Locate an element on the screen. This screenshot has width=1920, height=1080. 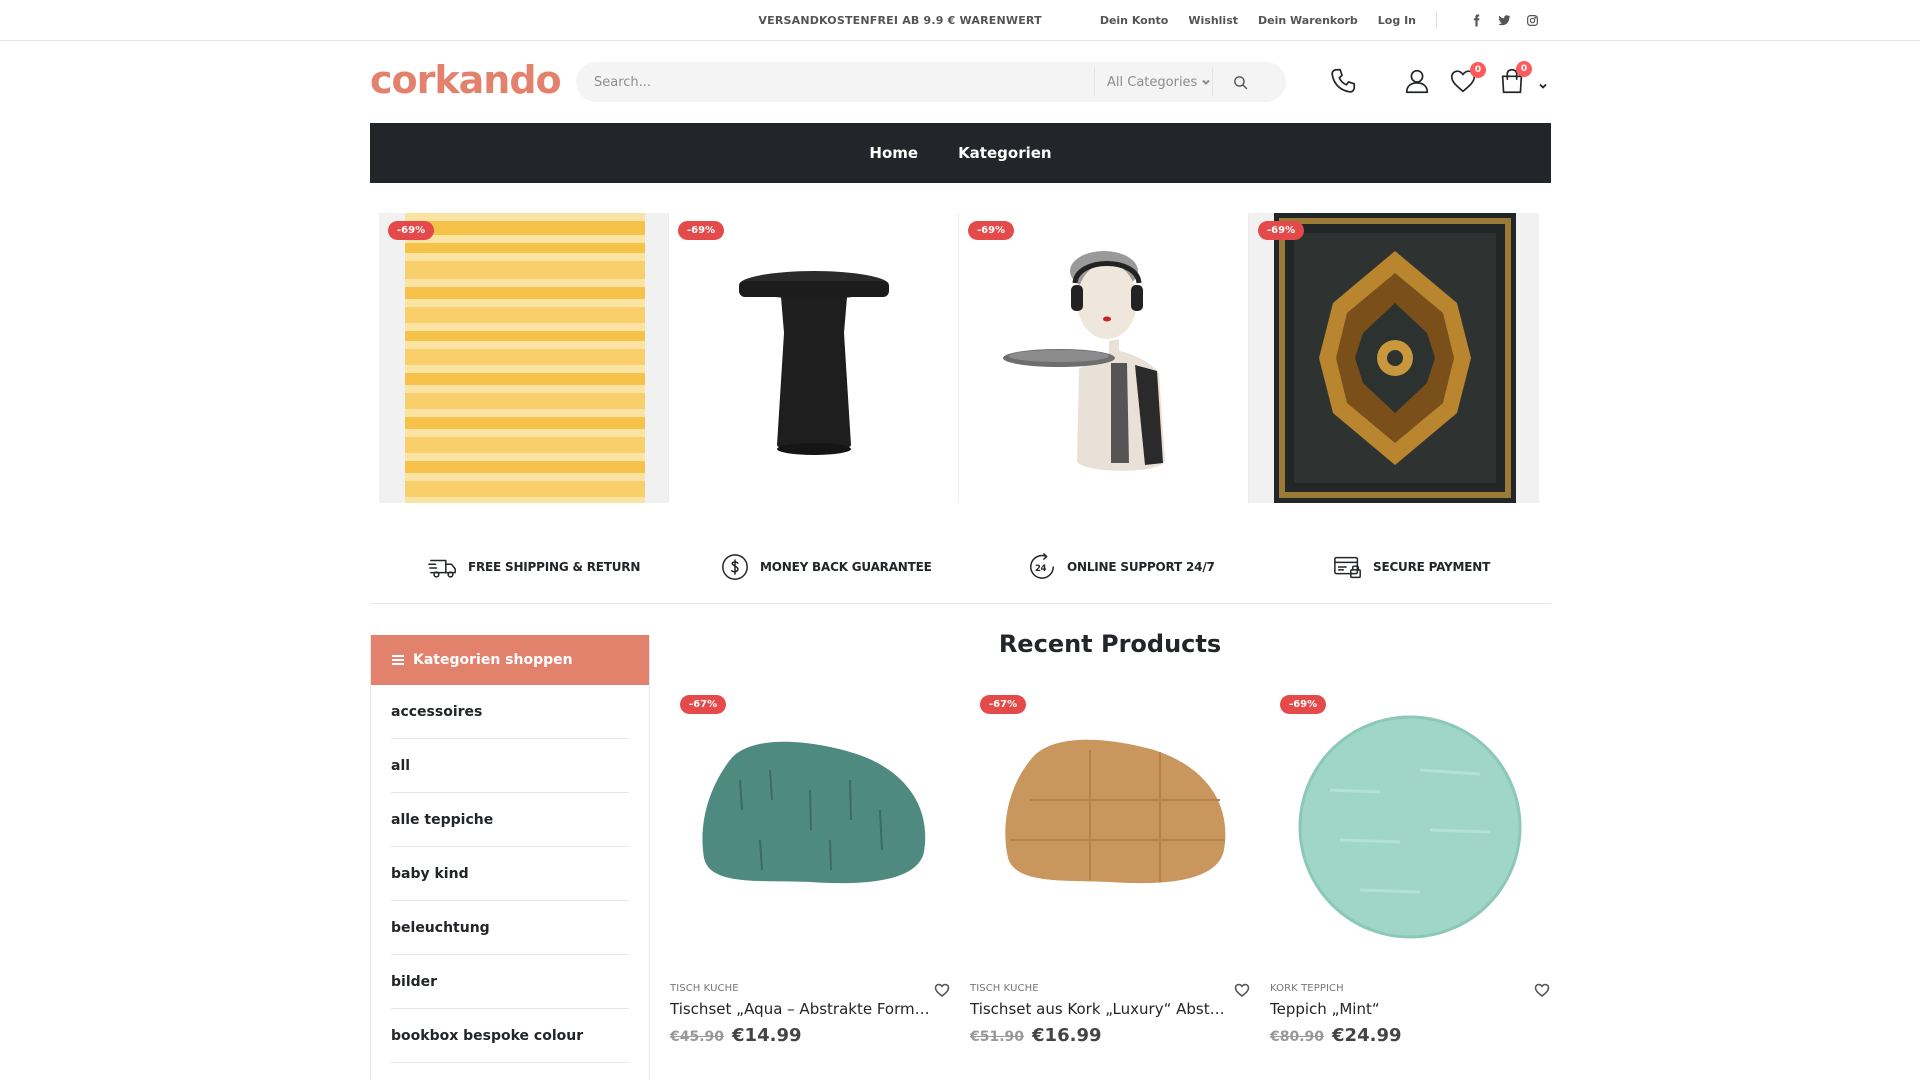
twitter-icon is located at coordinates (1504, 20).